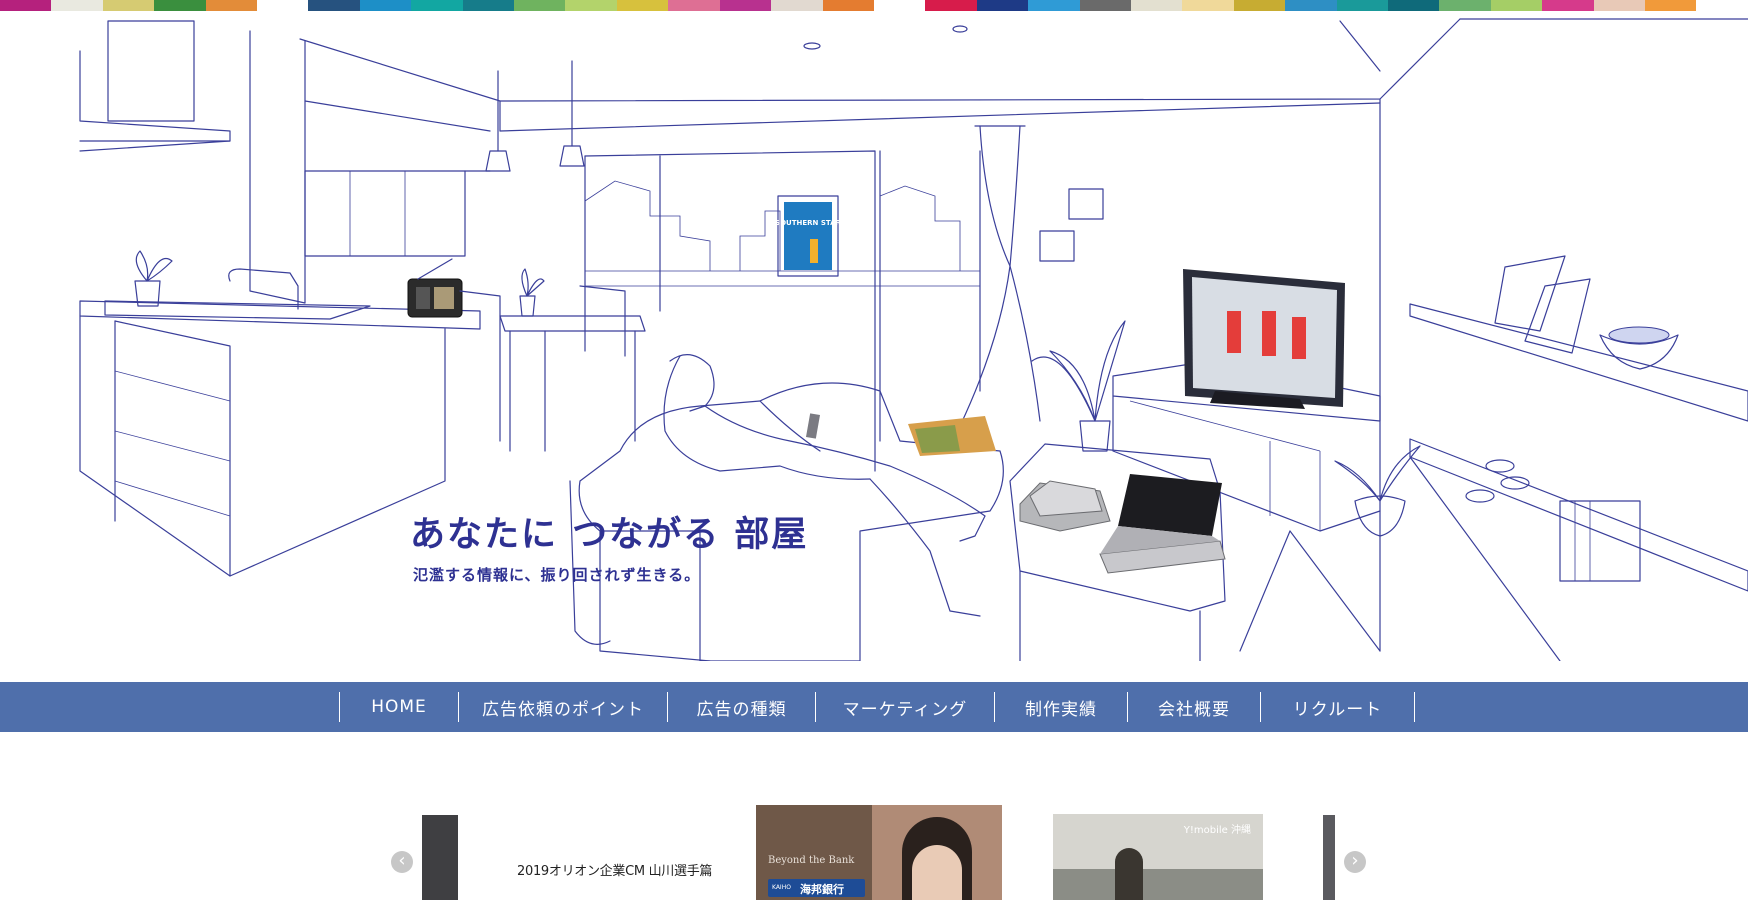 This screenshot has width=1748, height=900. I want to click on nav-item-points: 広告依頼のポイント, so click(563, 707).